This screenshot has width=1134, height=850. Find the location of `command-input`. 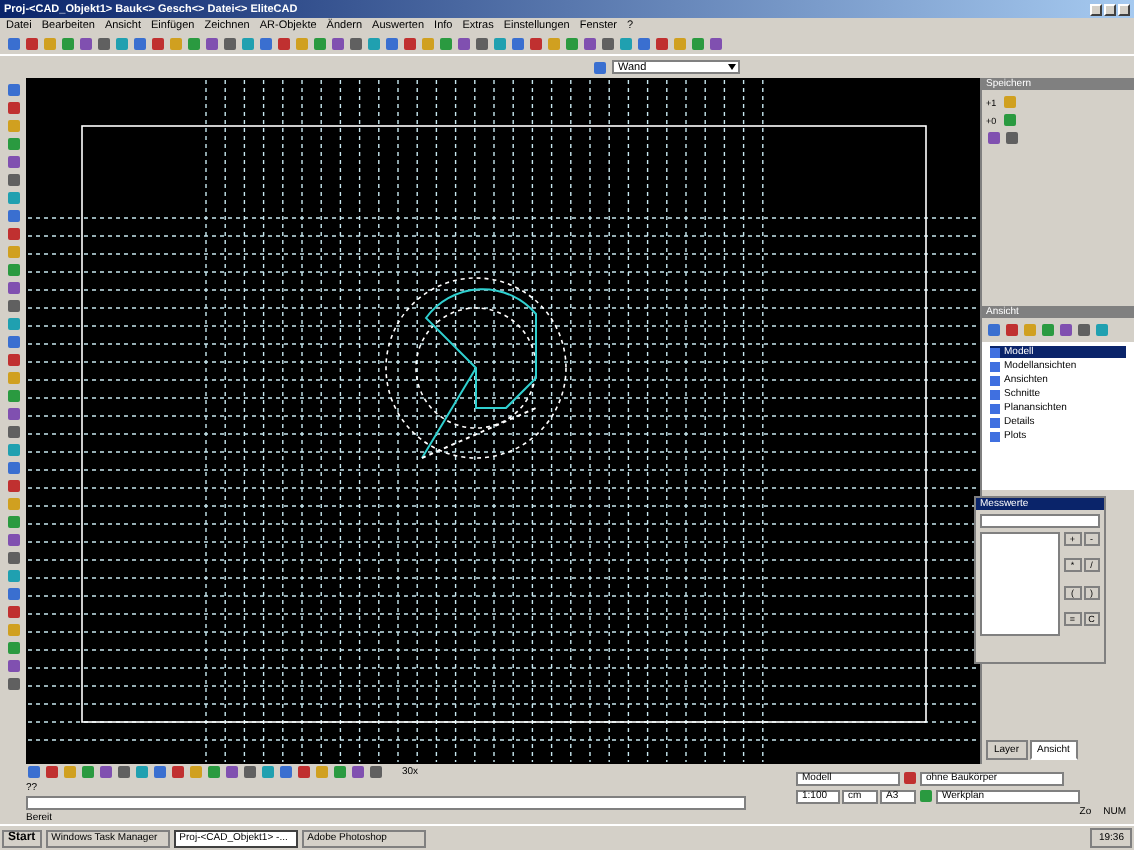

command-input is located at coordinates (386, 803).